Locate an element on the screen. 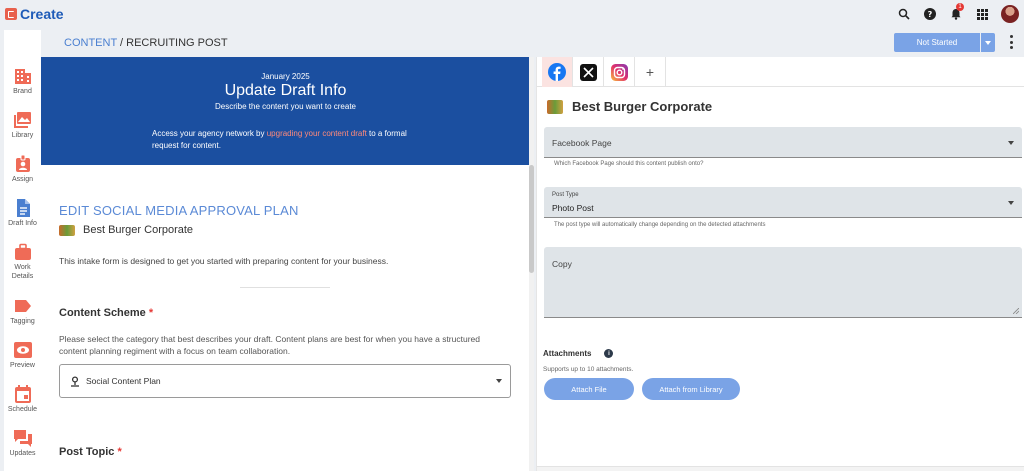 The width and height of the screenshot is (1024, 471). sidebar-item-updates: Updates is located at coordinates (22, 443).